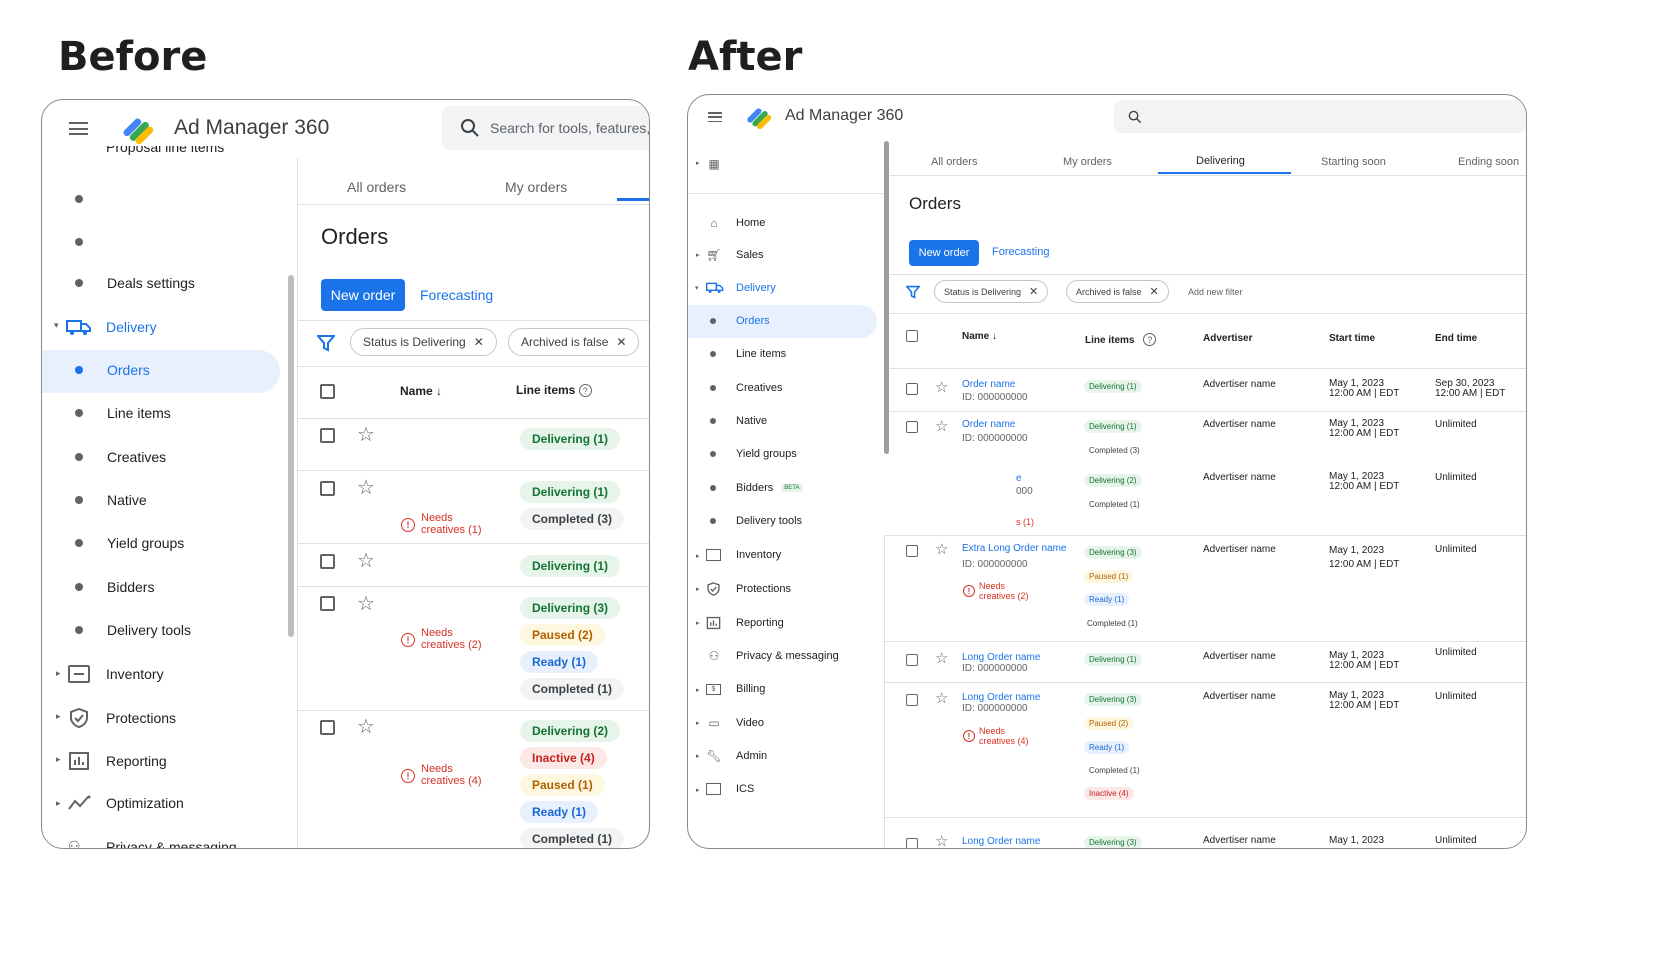  Describe the element at coordinates (734, 255) in the screenshot. I see `nav-sales: 🛒︎ Sales` at that location.